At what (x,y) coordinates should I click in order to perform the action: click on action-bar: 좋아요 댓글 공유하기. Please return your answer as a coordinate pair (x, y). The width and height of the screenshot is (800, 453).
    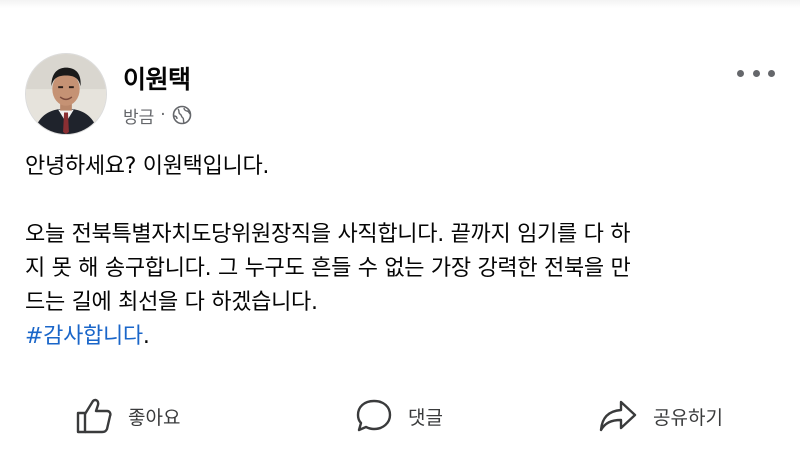
    Looking at the image, I should click on (400, 416).